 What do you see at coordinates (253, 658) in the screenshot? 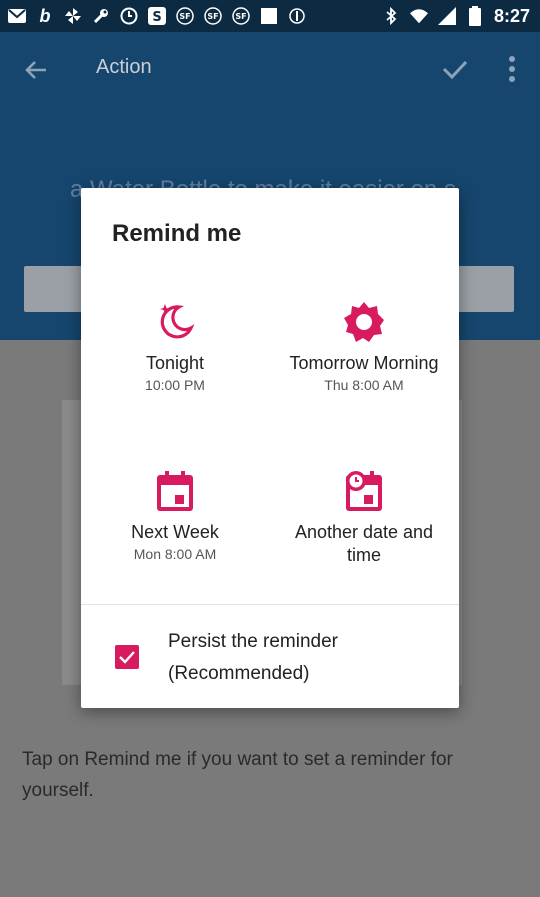
I see `persist-label: Persist the reminder (Recommended)` at bounding box center [253, 658].